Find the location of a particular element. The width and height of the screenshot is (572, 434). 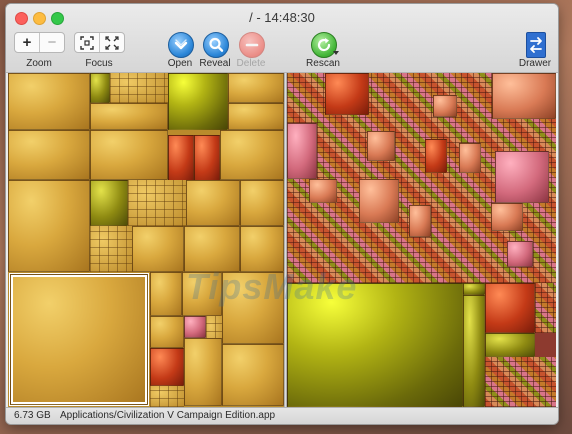

open-label: Open is located at coordinates (180, 63).